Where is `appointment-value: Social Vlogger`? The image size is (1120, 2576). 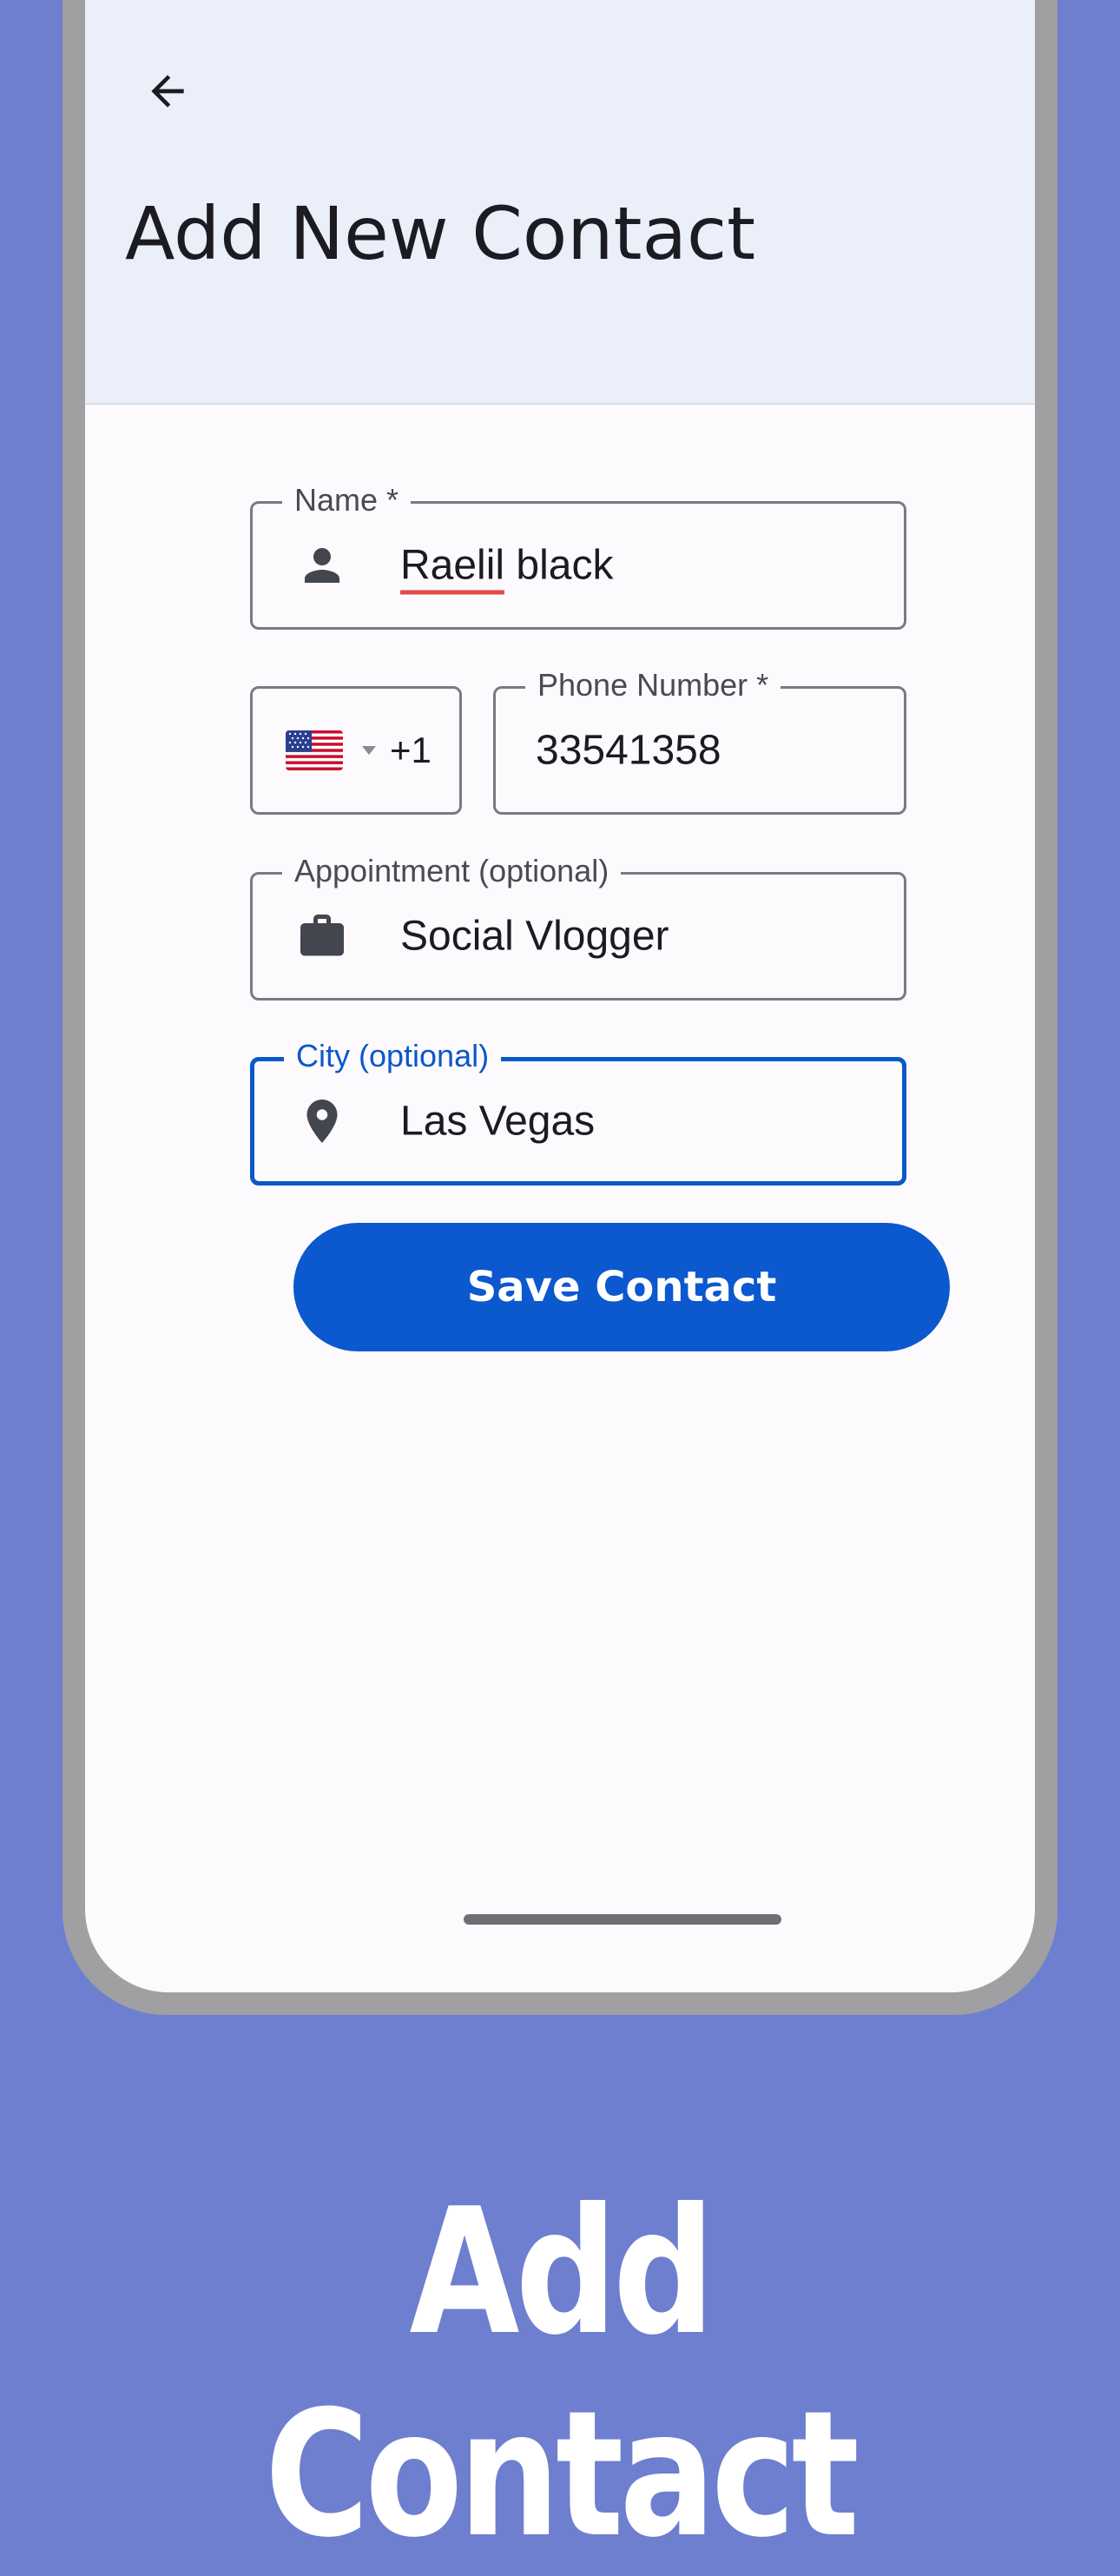 appointment-value: Social Vlogger is located at coordinates (534, 936).